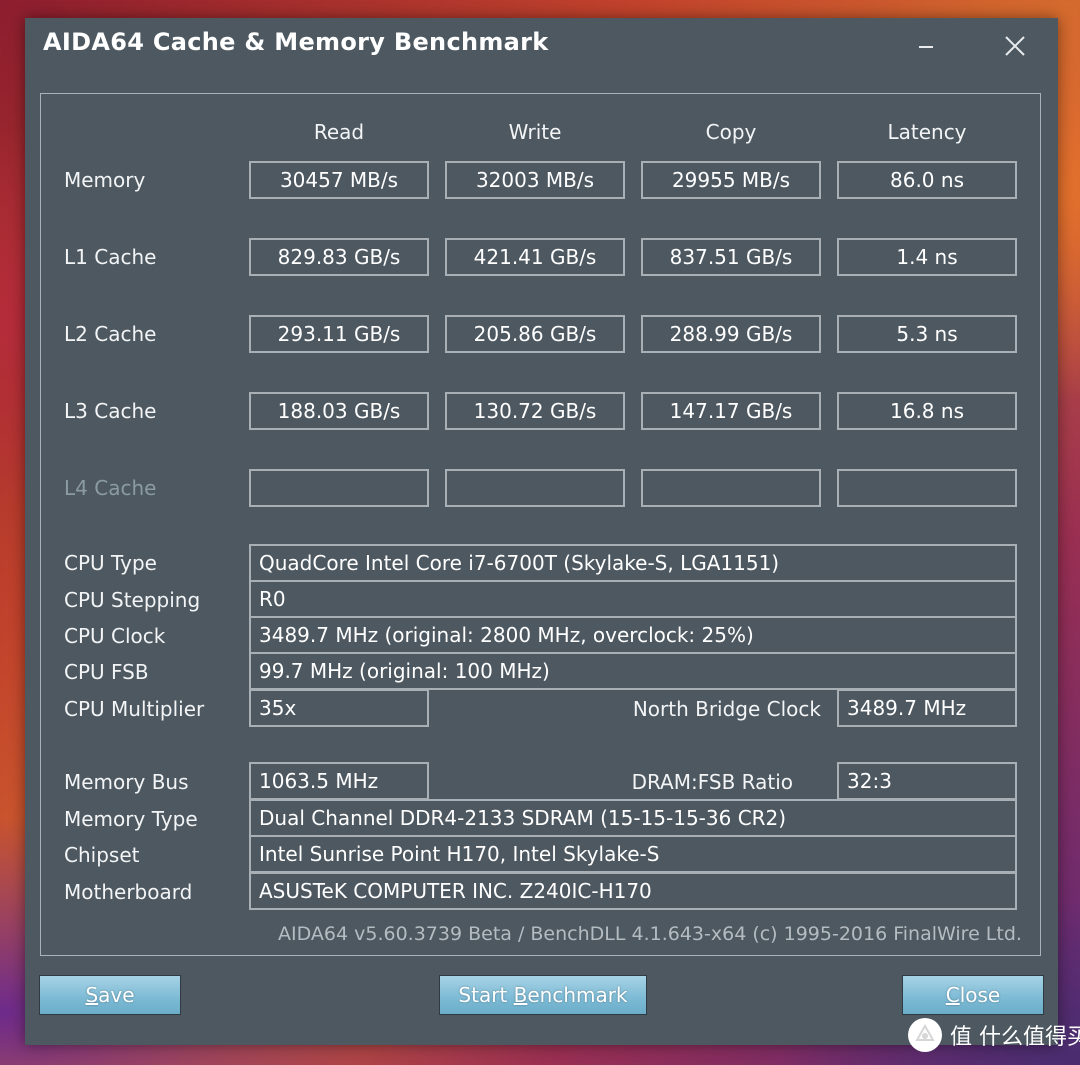  What do you see at coordinates (731, 257) in the screenshot?
I see `l1-copy-value: 837.51 GB/s` at bounding box center [731, 257].